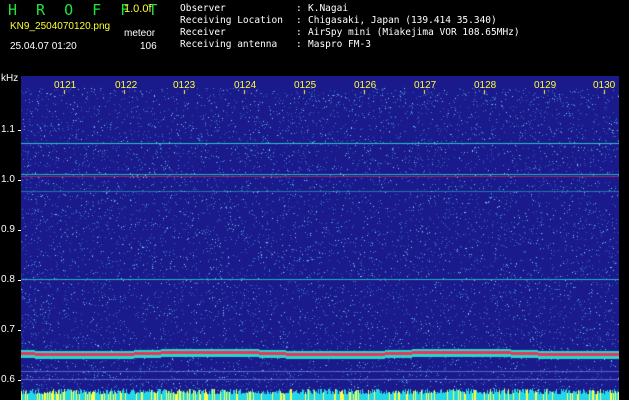 The image size is (629, 400). I want to click on time-label: 0128, so click(485, 85).